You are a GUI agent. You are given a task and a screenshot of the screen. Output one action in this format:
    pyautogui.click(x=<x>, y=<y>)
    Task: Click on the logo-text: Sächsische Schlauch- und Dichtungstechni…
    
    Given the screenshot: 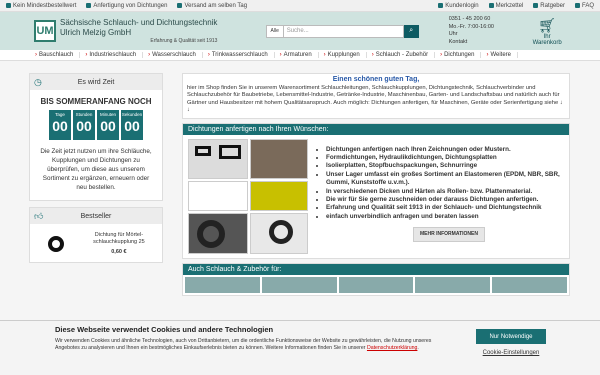 What is the action you would take?
    pyautogui.click(x=138, y=31)
    